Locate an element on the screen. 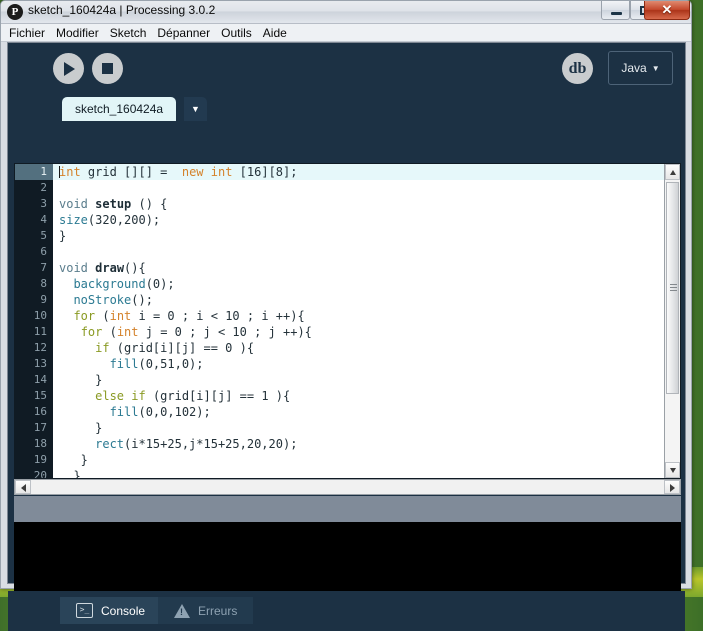  code-token: rect is located at coordinates (109, 444).